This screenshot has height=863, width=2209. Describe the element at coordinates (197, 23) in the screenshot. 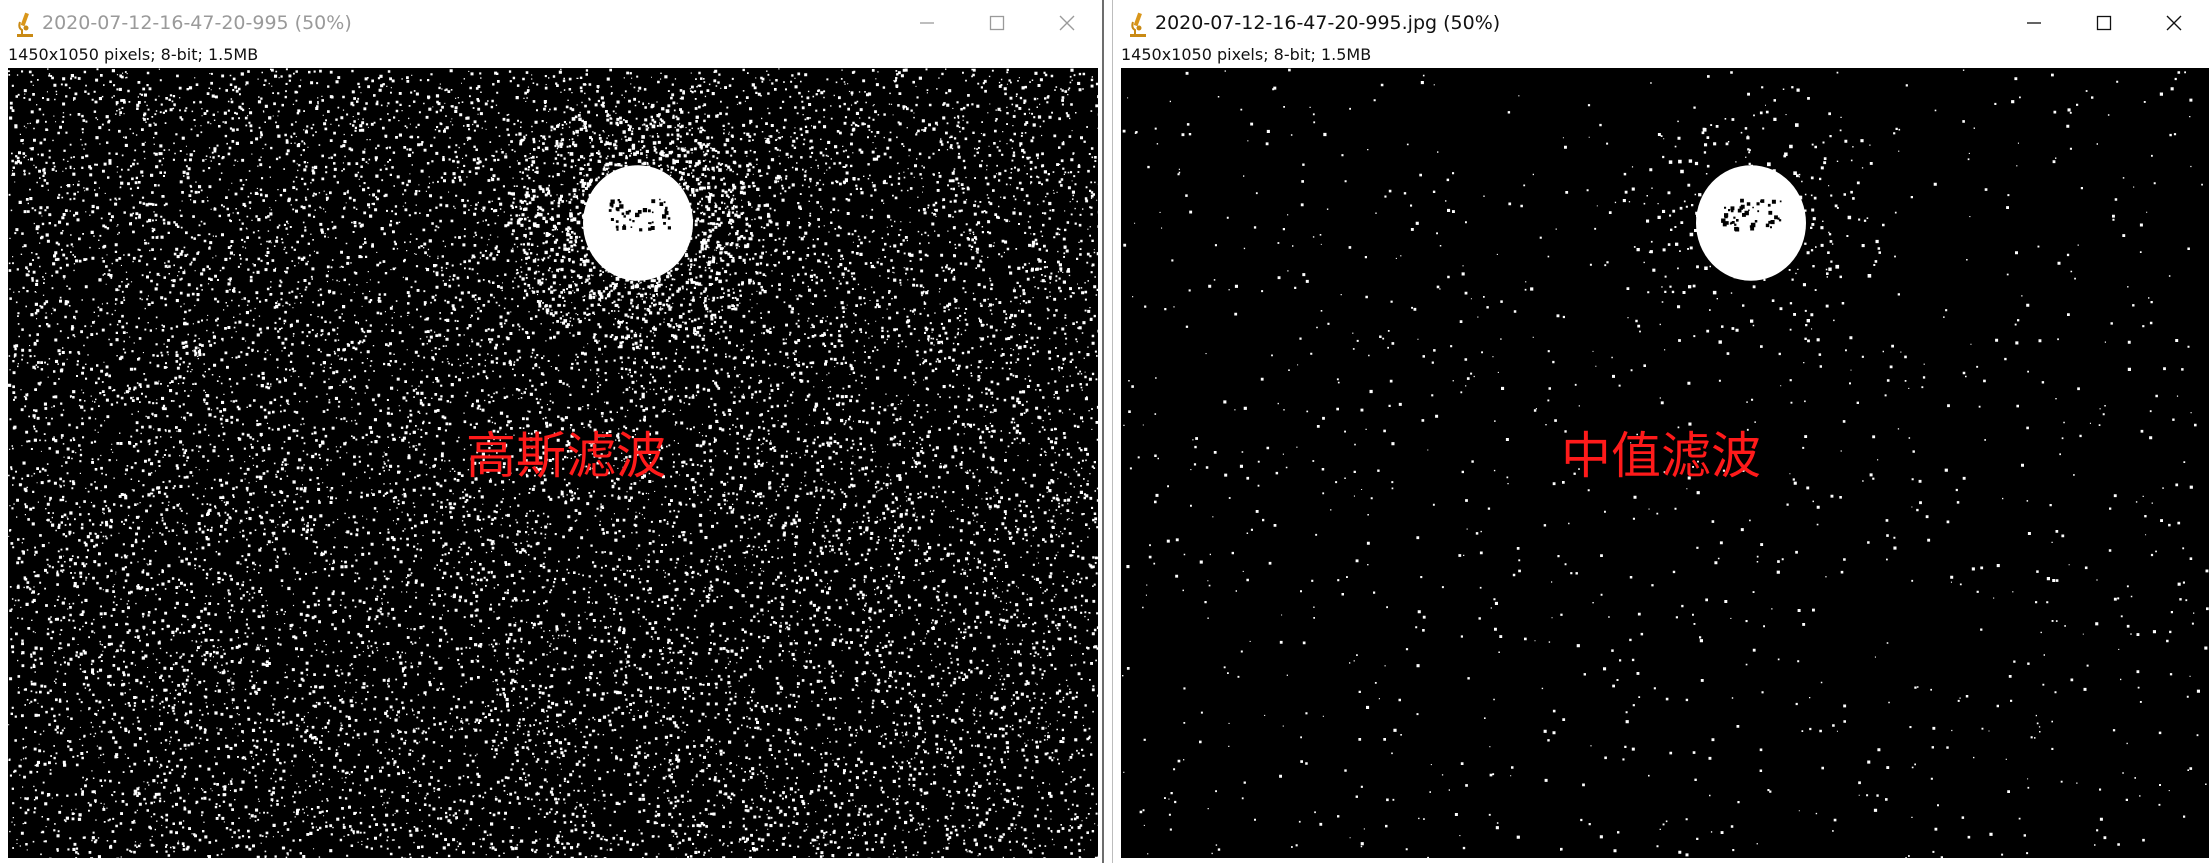

I see `window-title: 2020-07-12-16-47-20-995 (50%)` at that location.